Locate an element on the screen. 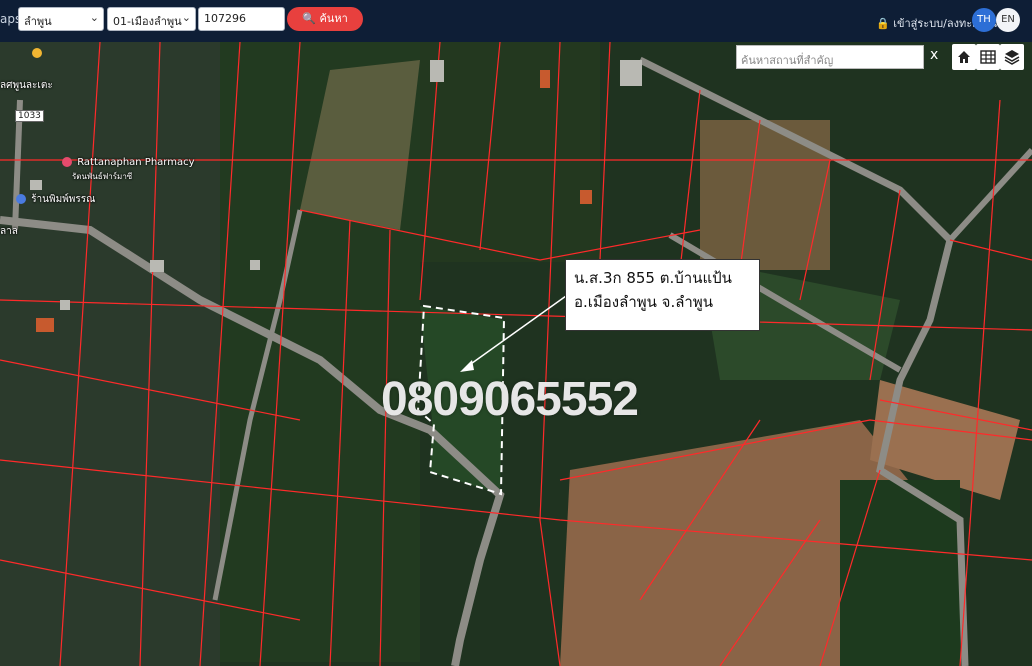 The height and width of the screenshot is (666, 1032). layers-icon is located at coordinates (1012, 57).